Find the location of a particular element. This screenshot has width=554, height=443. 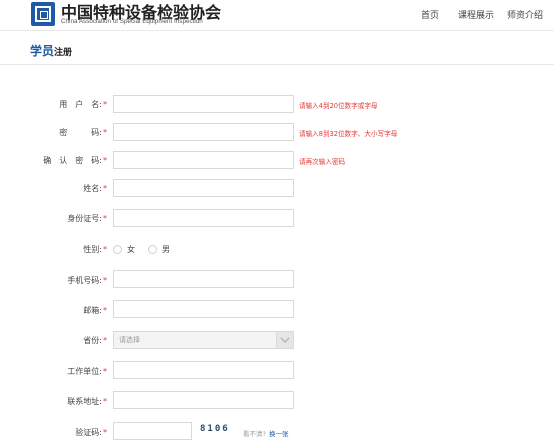

header-divider is located at coordinates (277, 30).